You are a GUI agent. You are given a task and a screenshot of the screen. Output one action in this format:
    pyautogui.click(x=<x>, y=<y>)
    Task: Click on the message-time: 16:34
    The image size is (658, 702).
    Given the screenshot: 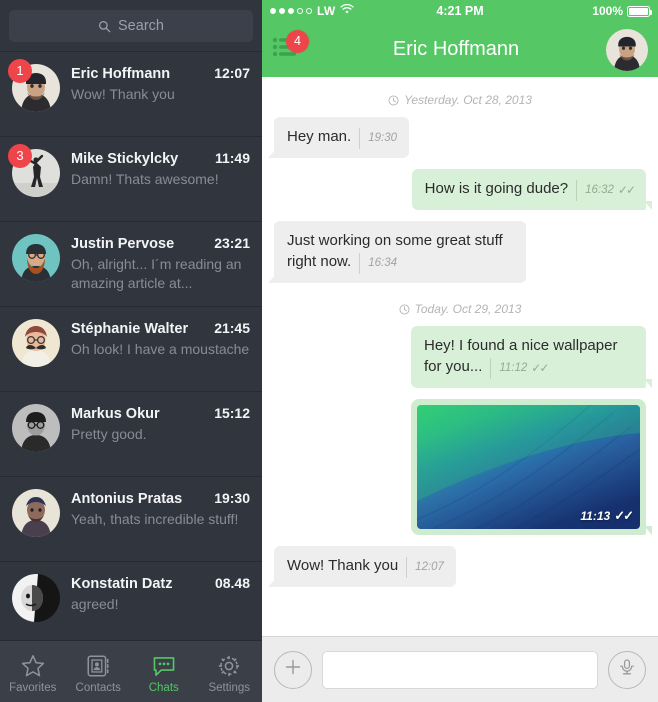 What is the action you would take?
    pyautogui.click(x=382, y=263)
    